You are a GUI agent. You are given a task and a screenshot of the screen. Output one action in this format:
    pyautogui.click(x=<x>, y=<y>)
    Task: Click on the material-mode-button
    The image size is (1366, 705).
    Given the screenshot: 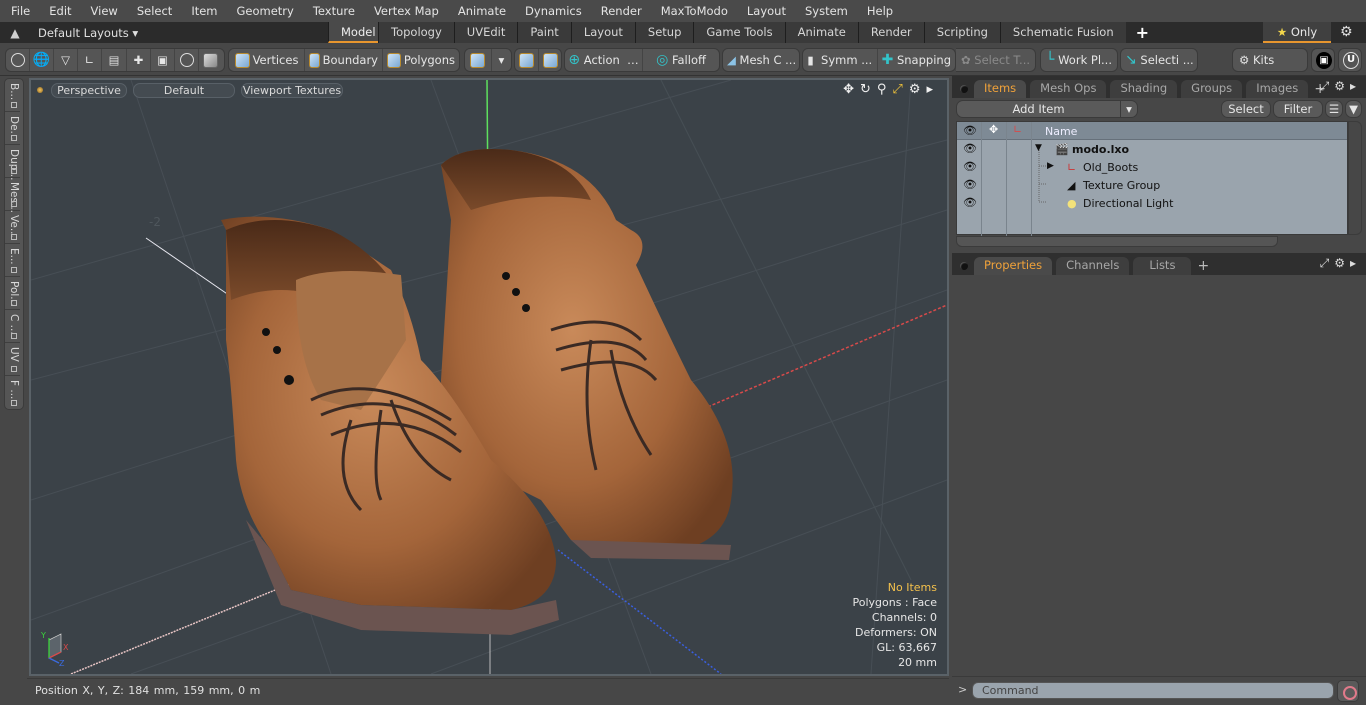 What is the action you would take?
    pyautogui.click(x=478, y=60)
    